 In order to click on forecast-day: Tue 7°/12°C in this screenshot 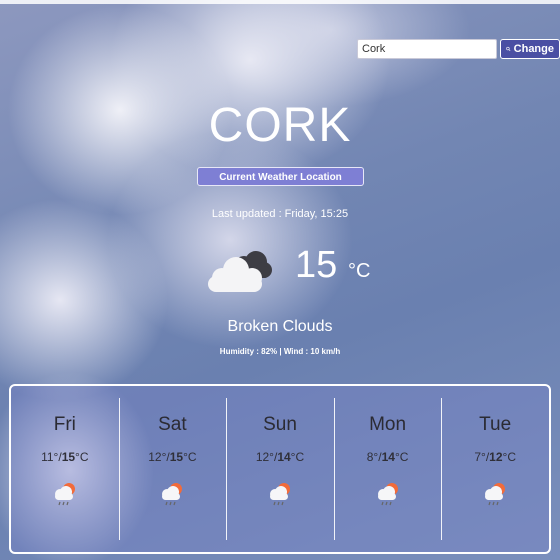, I will do `click(495, 469)`.